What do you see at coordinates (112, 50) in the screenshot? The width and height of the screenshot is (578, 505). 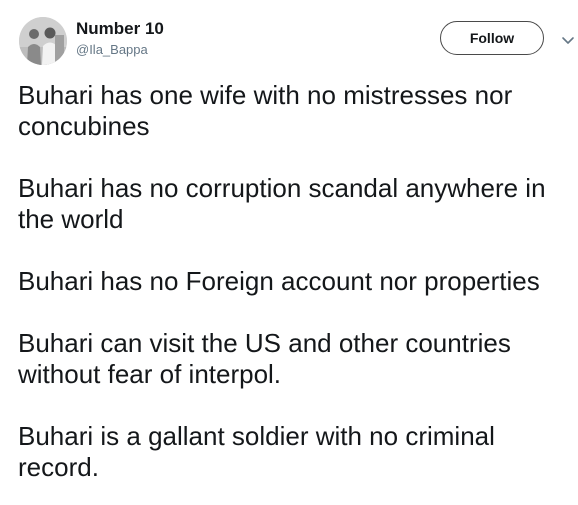 I see `user-handle: @Ila_Bappa` at bounding box center [112, 50].